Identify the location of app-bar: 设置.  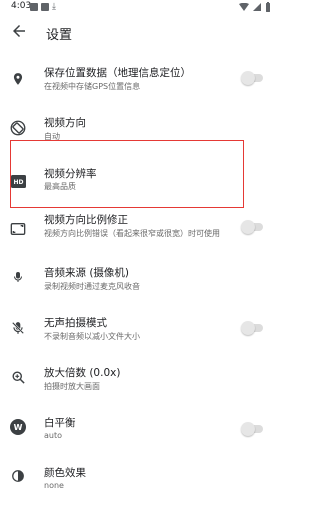
(140, 33).